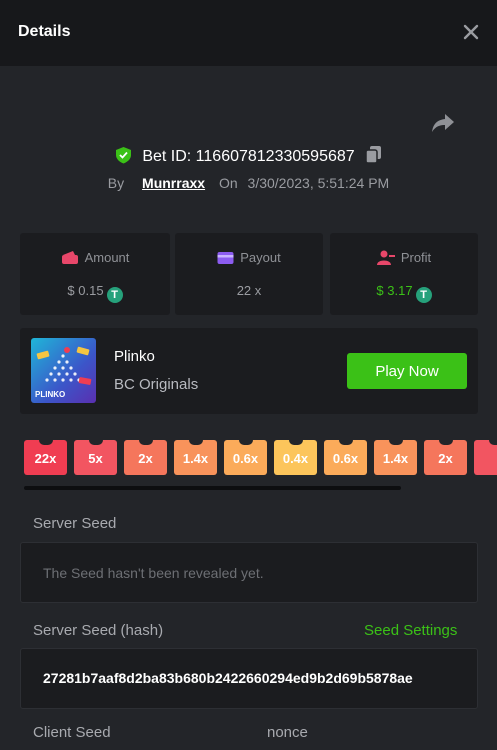  I want to click on multiplier-strip: 22x 5x 2x 1.4x 0.6x 0.4x 0.6x 1.4x 2x, so click(260, 457).